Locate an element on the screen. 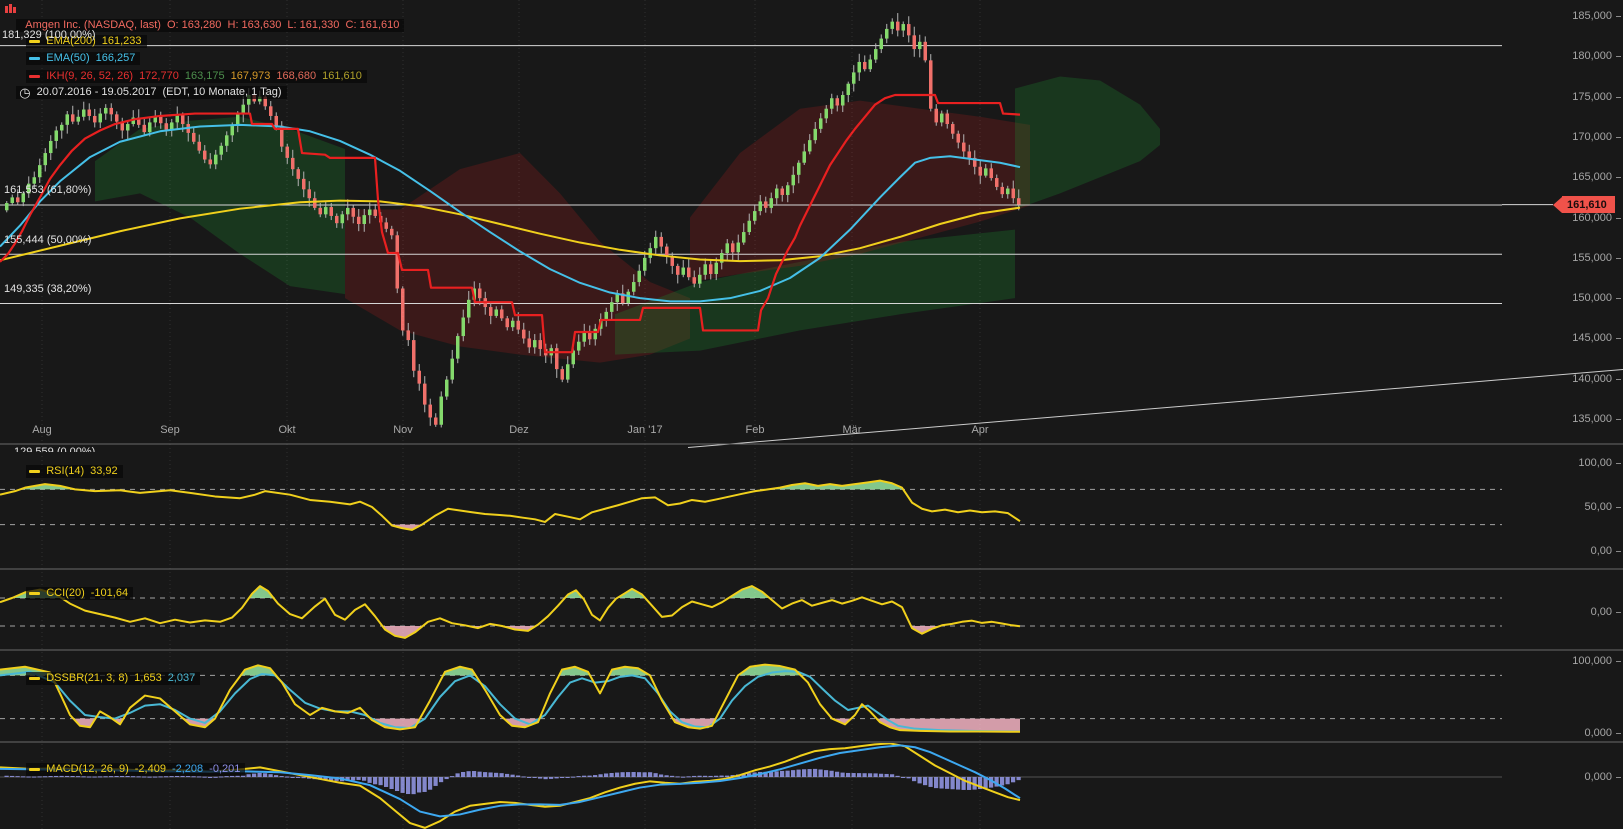  cci-legend-row: CCI(20) -101,64 is located at coordinates (74, 593).